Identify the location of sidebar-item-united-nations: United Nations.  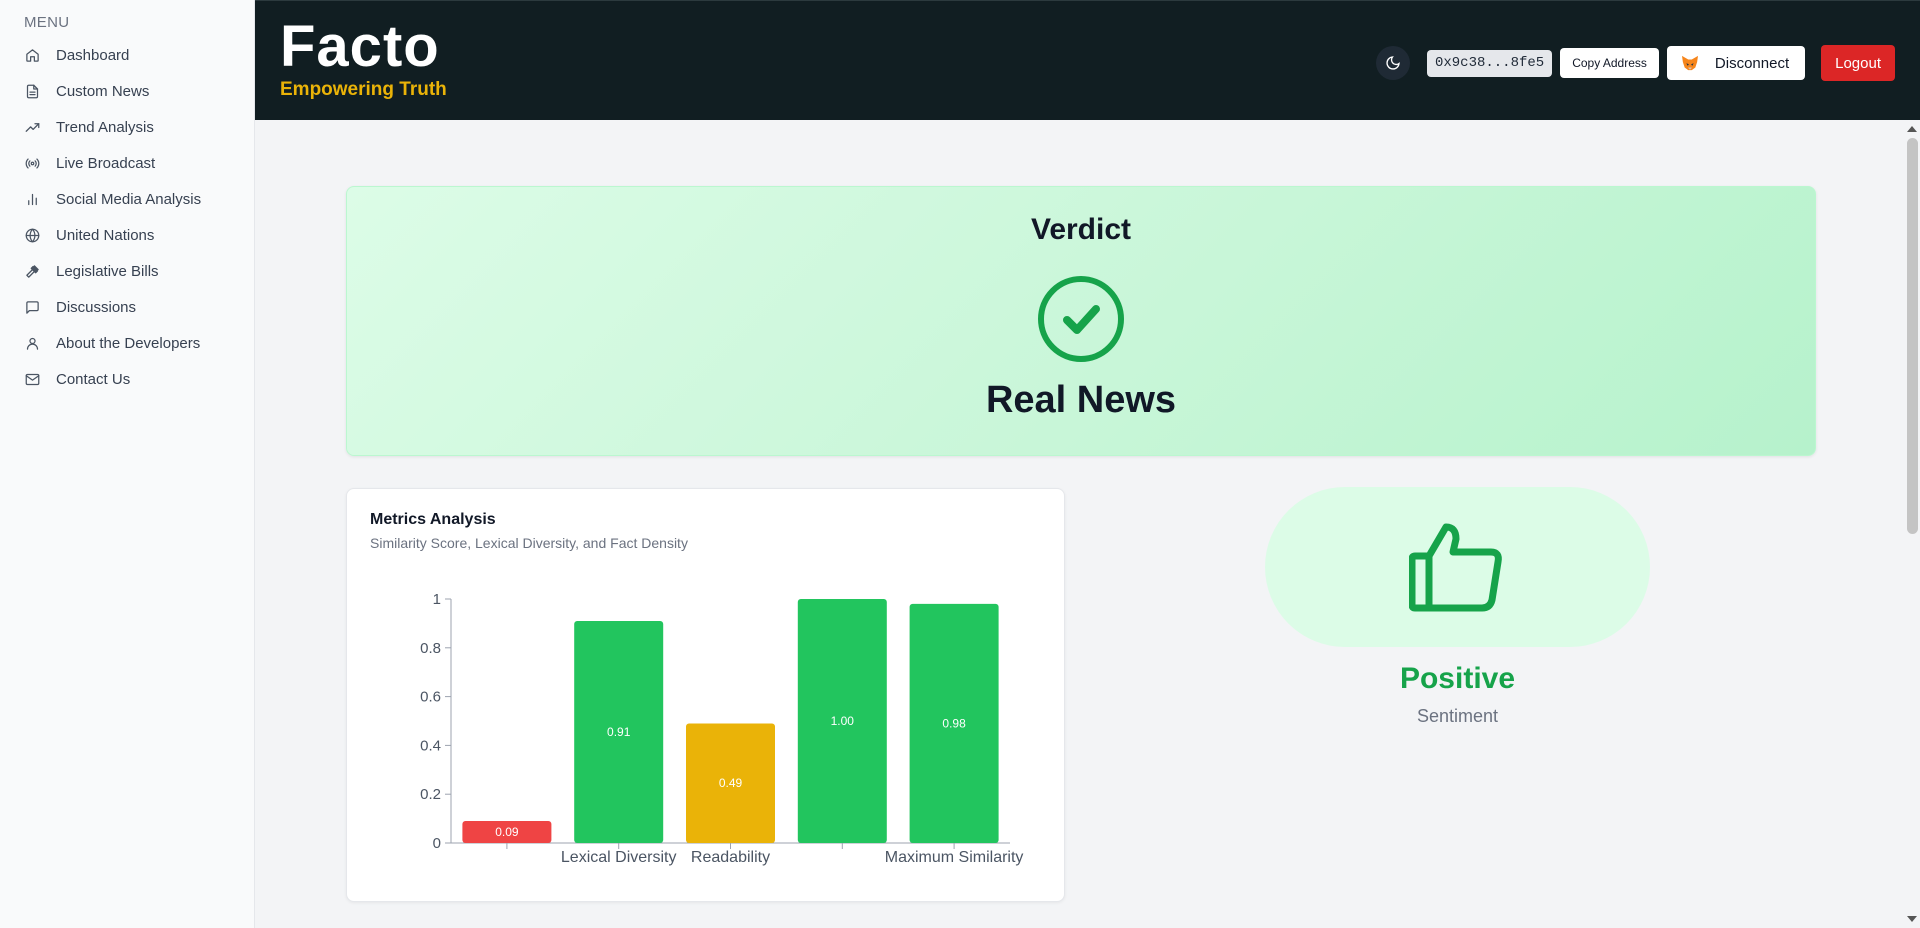
(127, 235).